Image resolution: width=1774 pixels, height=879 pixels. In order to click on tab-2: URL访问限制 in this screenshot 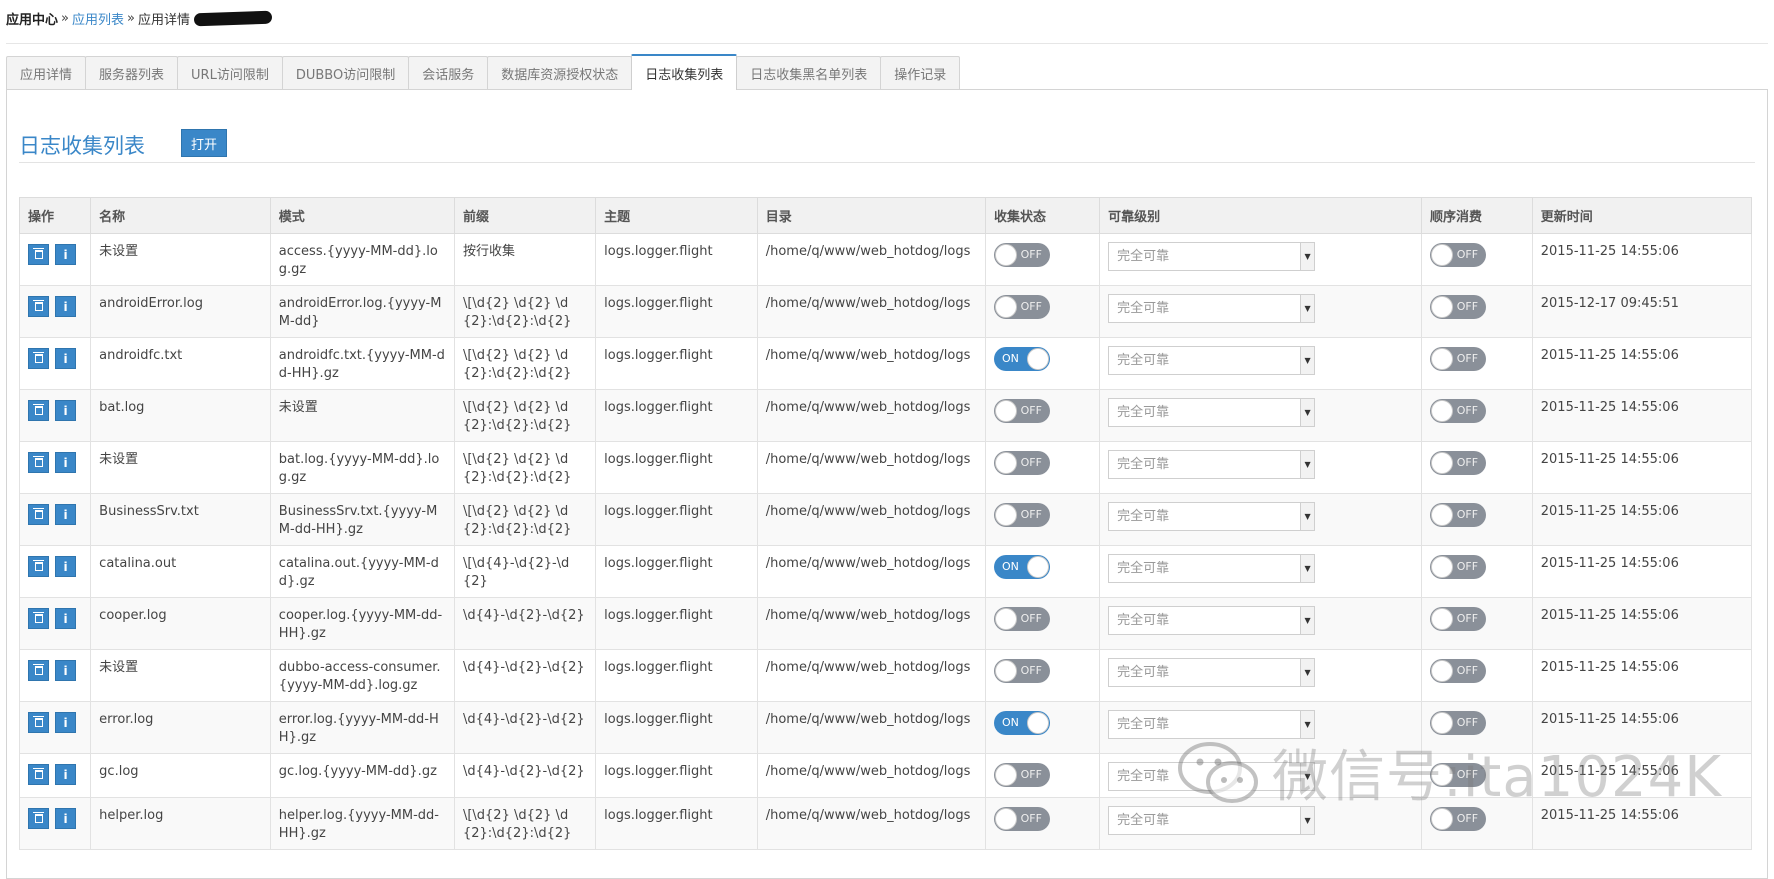, I will do `click(230, 73)`.